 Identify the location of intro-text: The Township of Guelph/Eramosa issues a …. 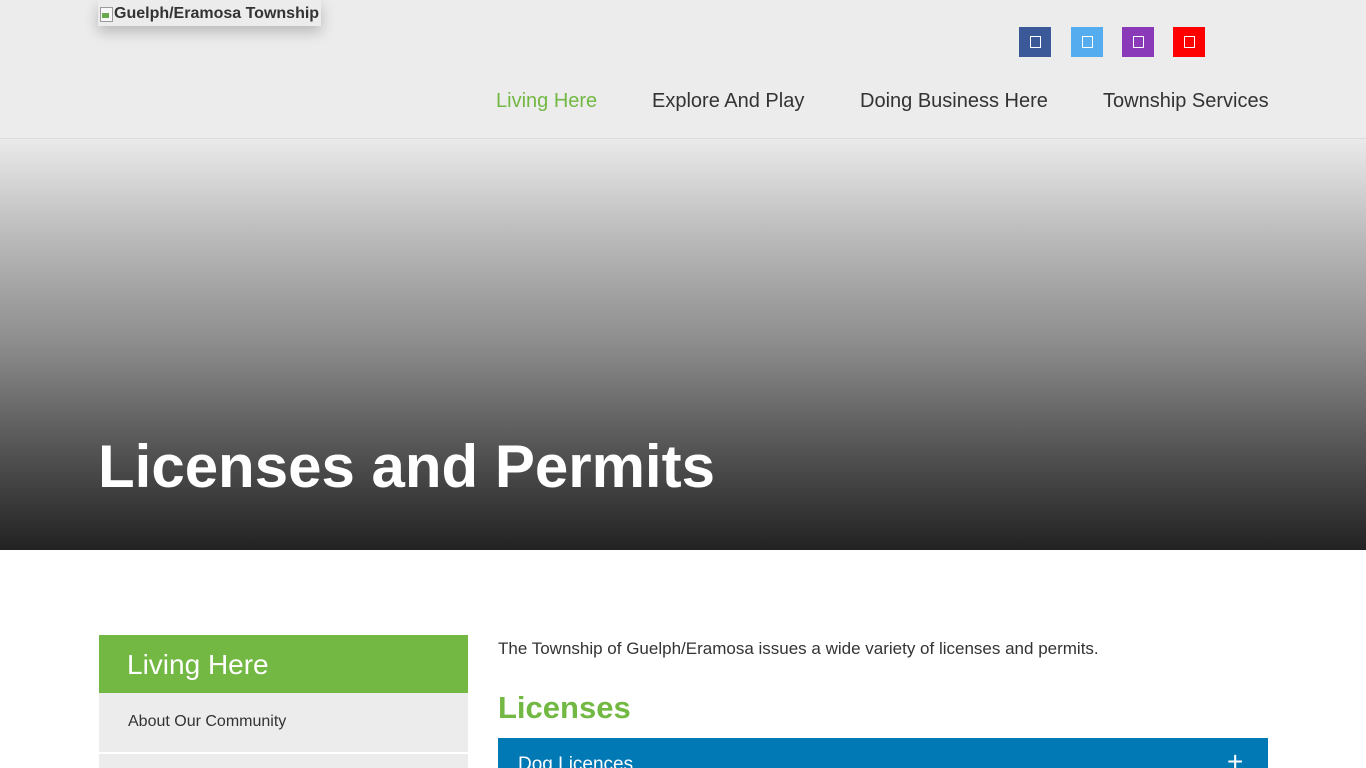
(798, 648).